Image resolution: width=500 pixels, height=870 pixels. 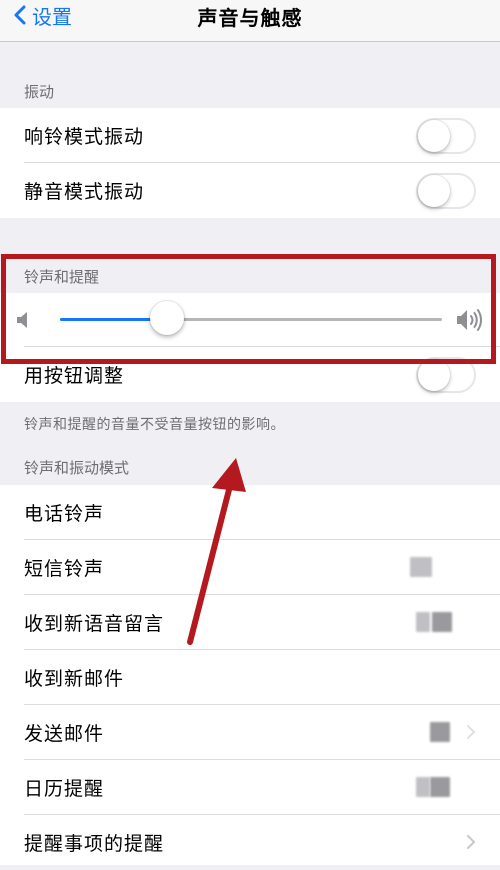 What do you see at coordinates (64, 514) in the screenshot?
I see `list-item-label: 电话铃声` at bounding box center [64, 514].